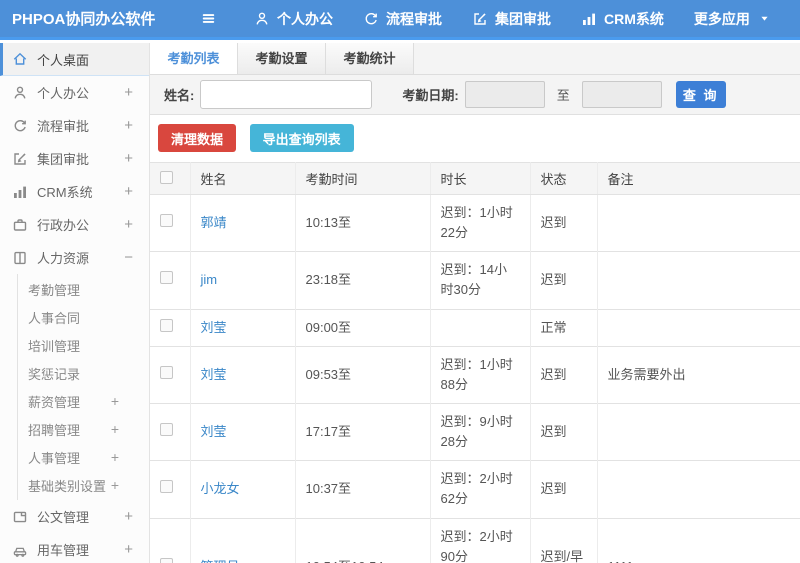  What do you see at coordinates (83, 373) in the screenshot?
I see `sidebar-subitem-reward-punishment: 奖惩记录` at bounding box center [83, 373].